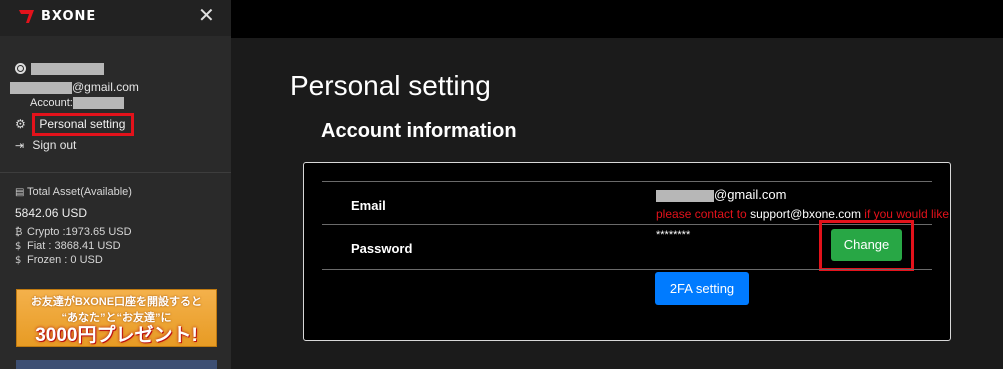 Image resolution: width=1003 pixels, height=369 pixels. I want to click on account-row: Account:, so click(77, 103).